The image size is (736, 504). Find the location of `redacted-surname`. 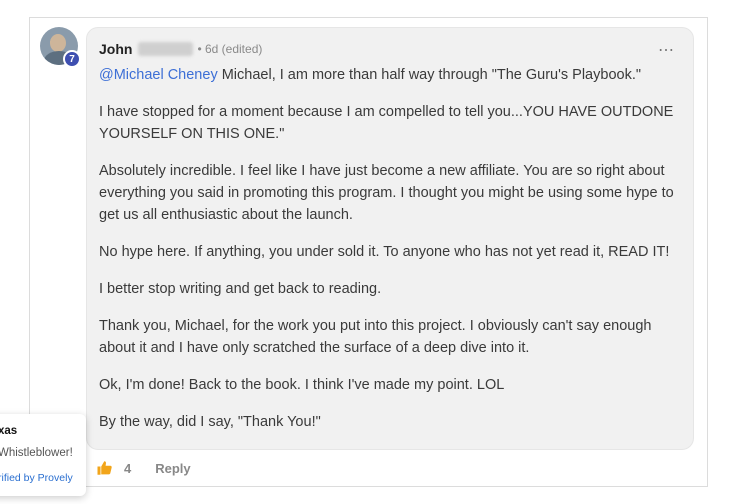

redacted-surname is located at coordinates (166, 49).